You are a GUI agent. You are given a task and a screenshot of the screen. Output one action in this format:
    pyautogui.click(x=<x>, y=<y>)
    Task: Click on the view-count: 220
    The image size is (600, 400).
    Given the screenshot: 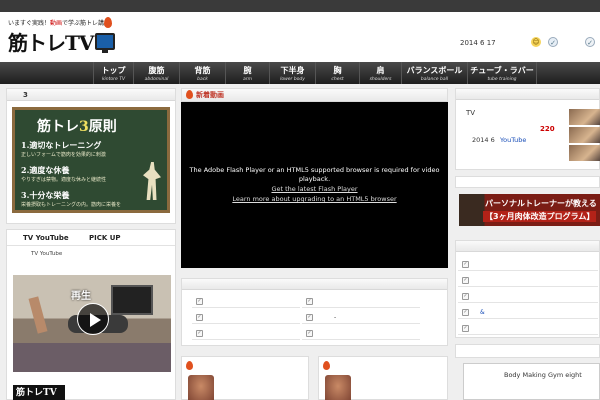 What is the action you would take?
    pyautogui.click(x=547, y=129)
    